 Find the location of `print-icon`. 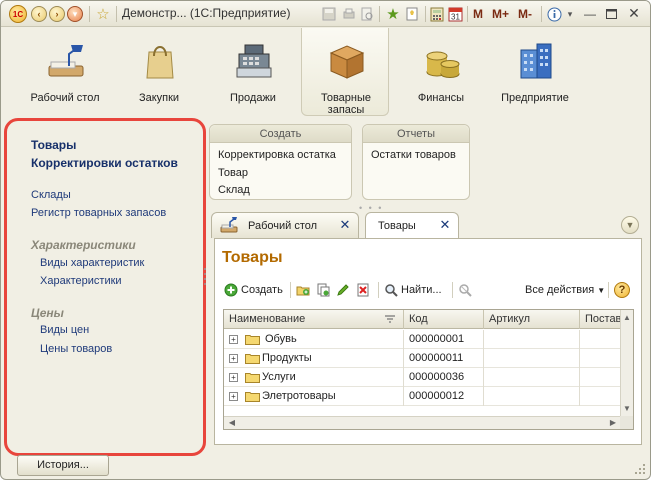

print-icon is located at coordinates (349, 14).